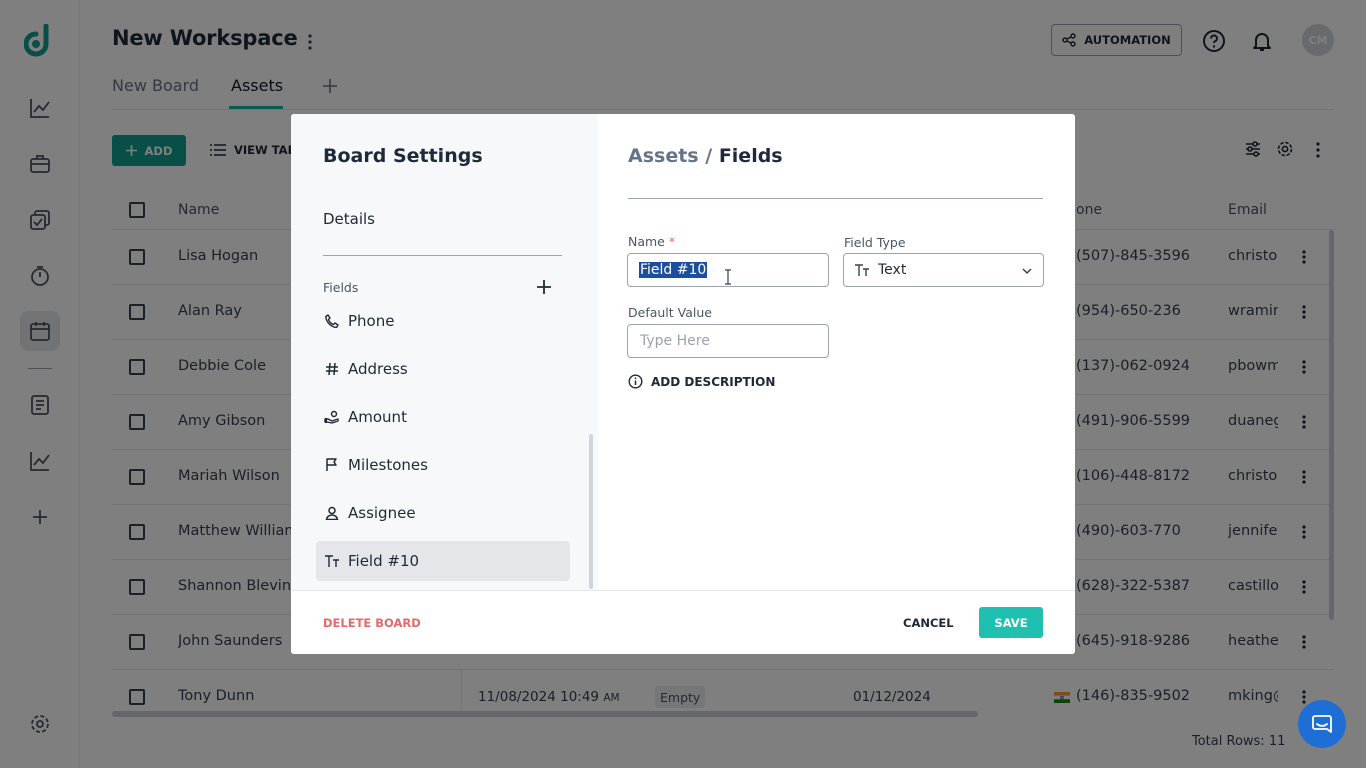 The height and width of the screenshot is (768, 1366). Describe the element at coordinates (403, 156) in the screenshot. I see `modal-title: Board Settings` at that location.